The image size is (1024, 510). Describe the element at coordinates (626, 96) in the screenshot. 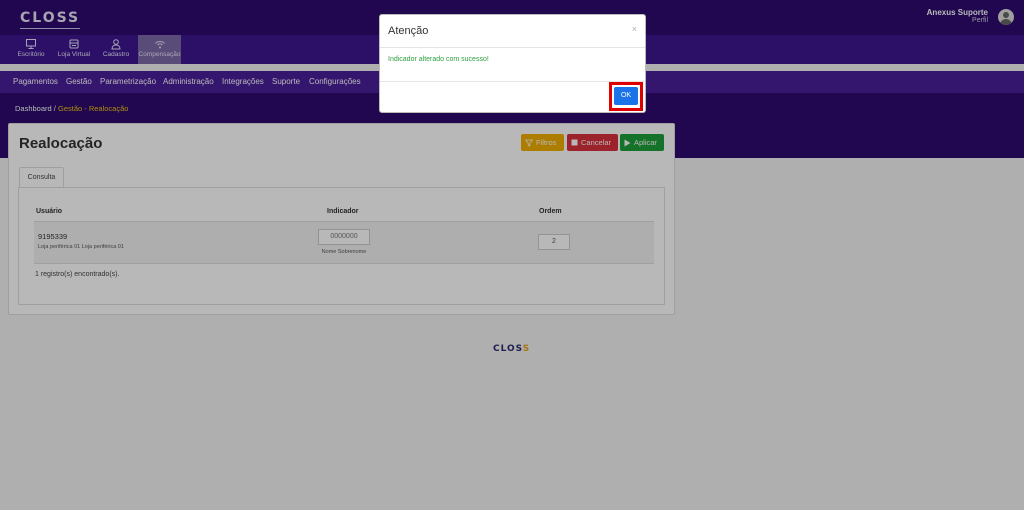

I see `ok-button: OK` at that location.